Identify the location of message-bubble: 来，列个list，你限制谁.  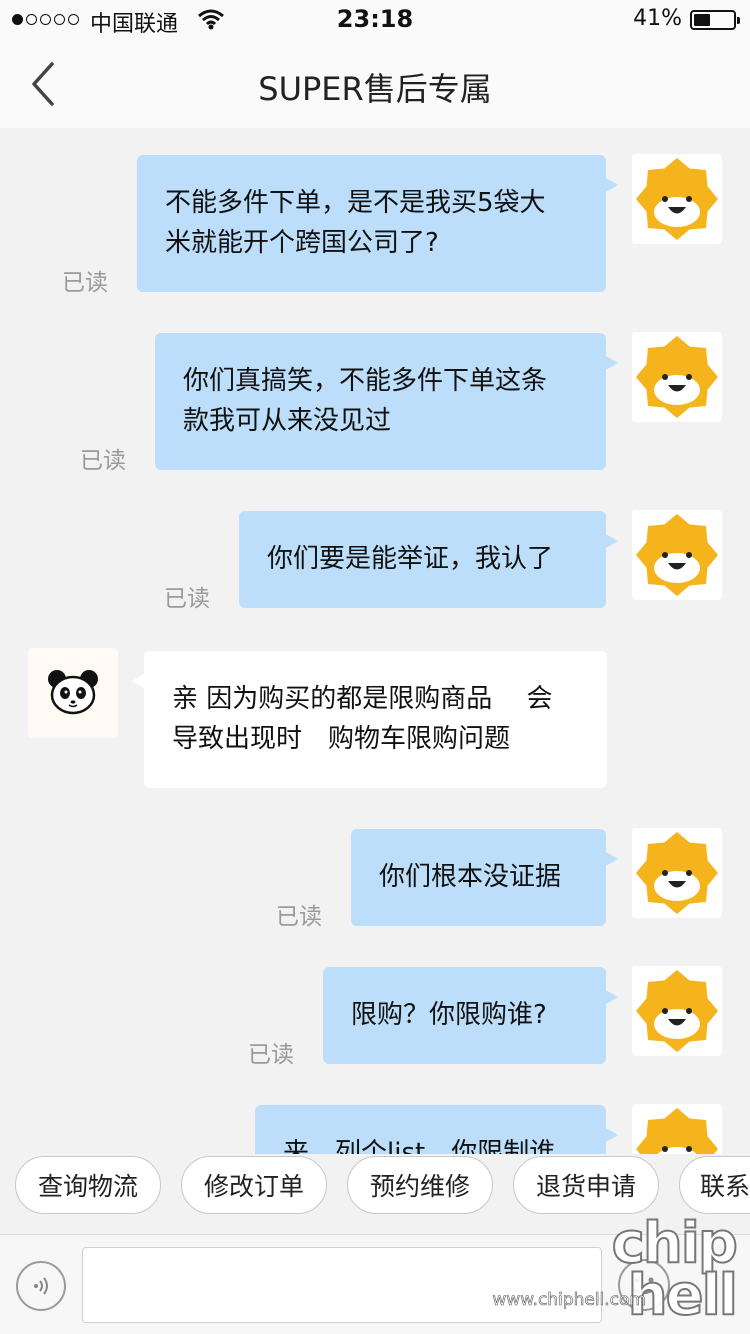
(436, 1129).